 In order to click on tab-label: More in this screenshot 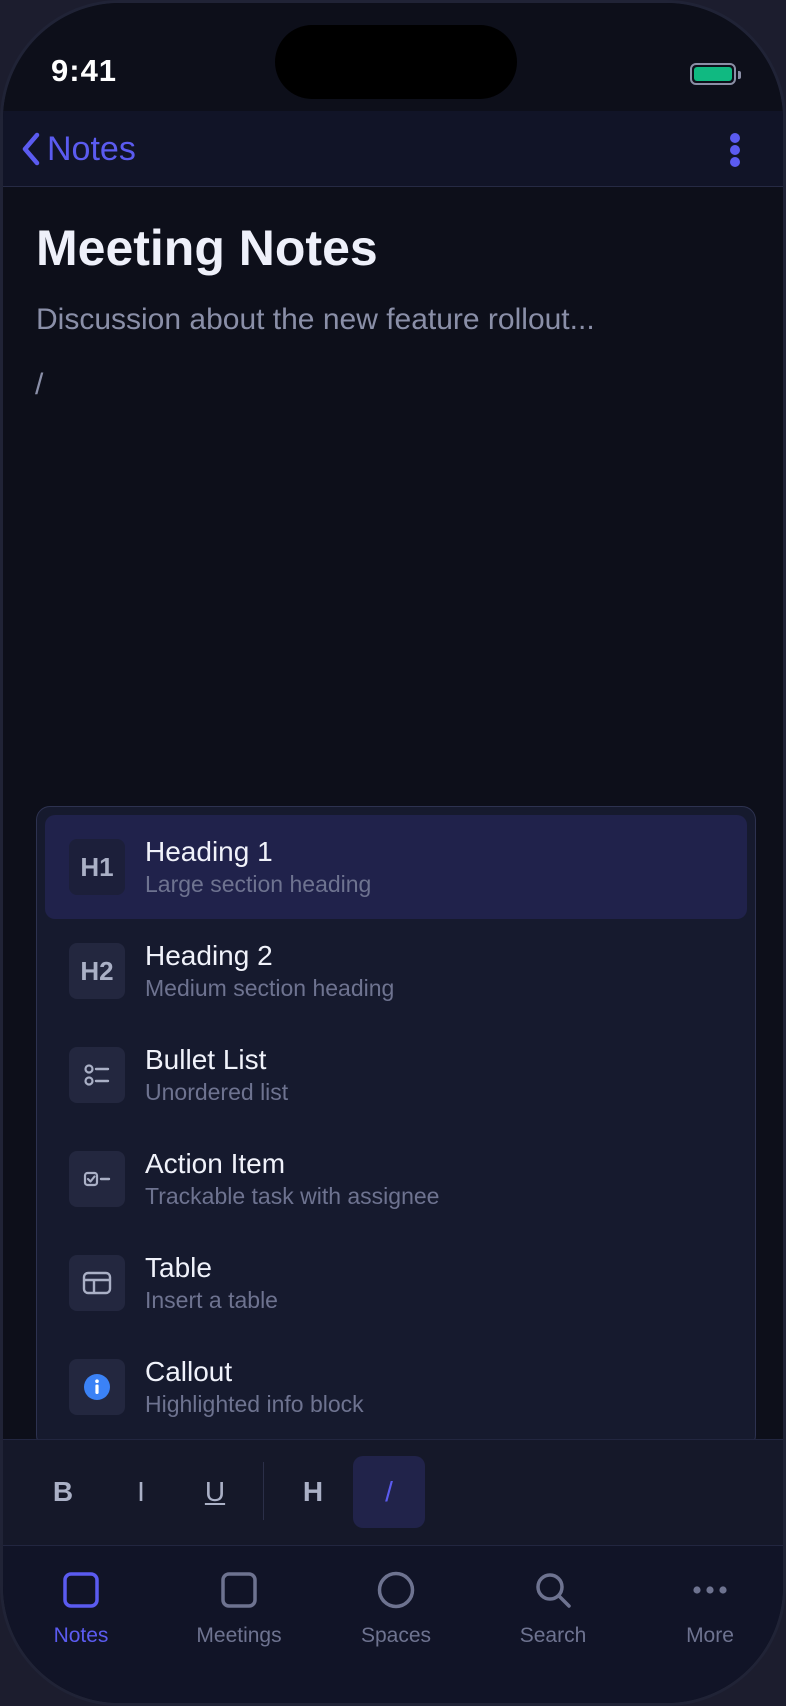, I will do `click(710, 1635)`.